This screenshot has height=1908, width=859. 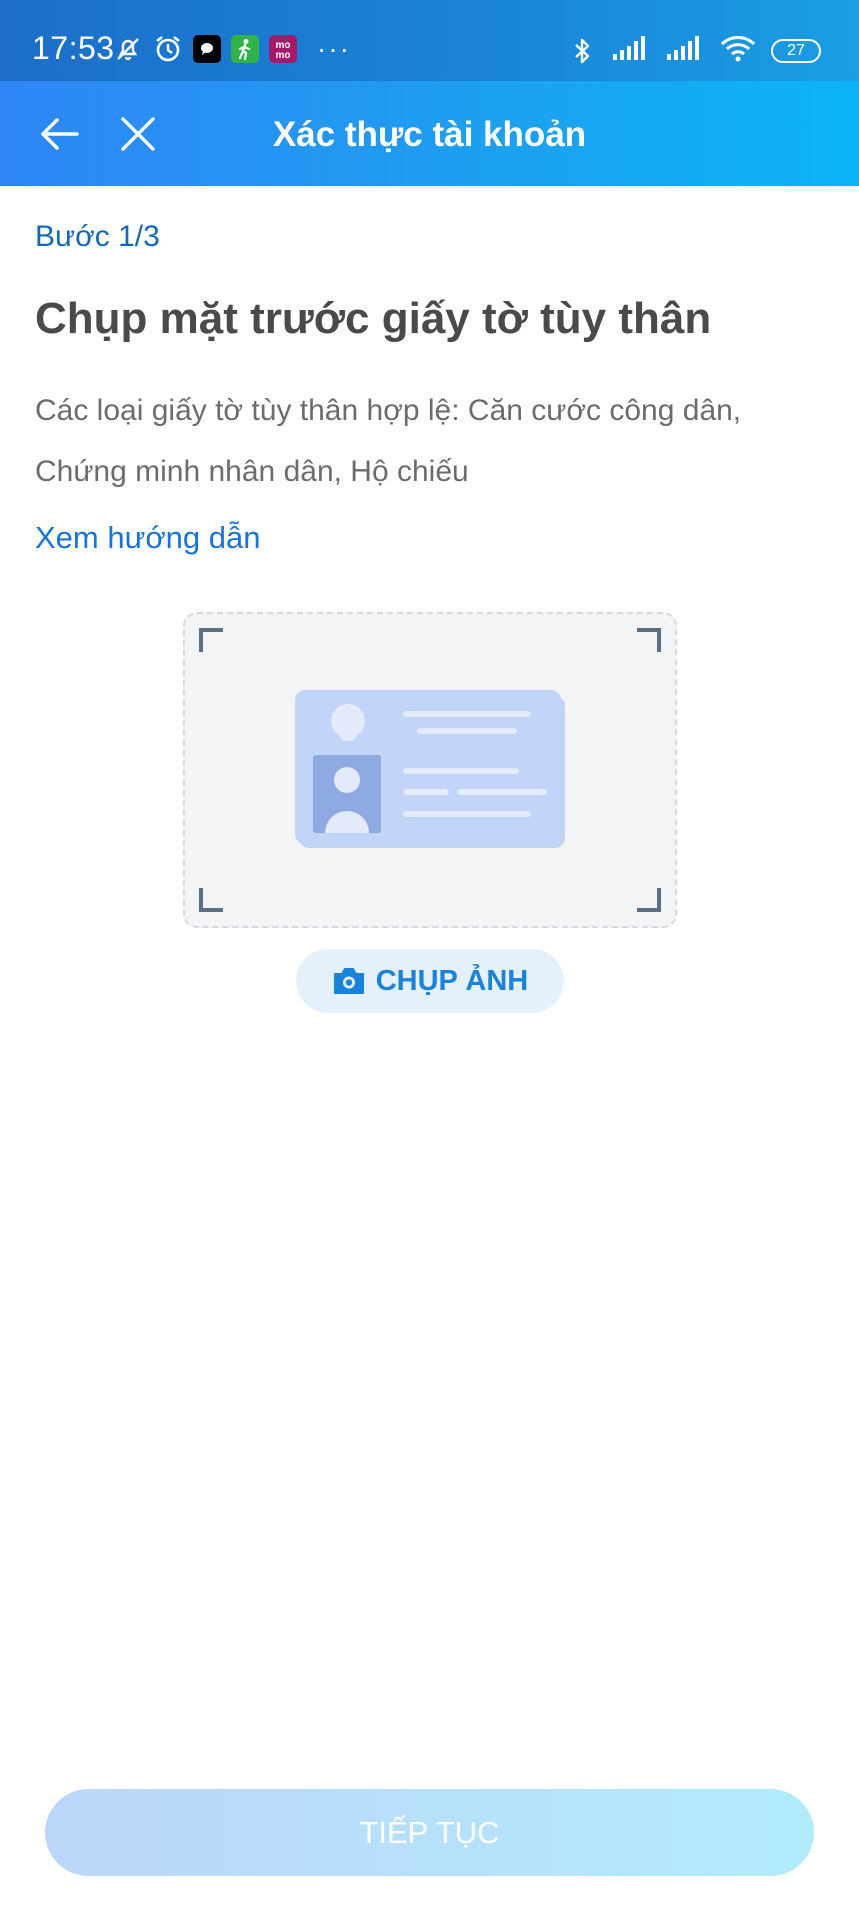 I want to click on bluetooth-icon, so click(x=582, y=51).